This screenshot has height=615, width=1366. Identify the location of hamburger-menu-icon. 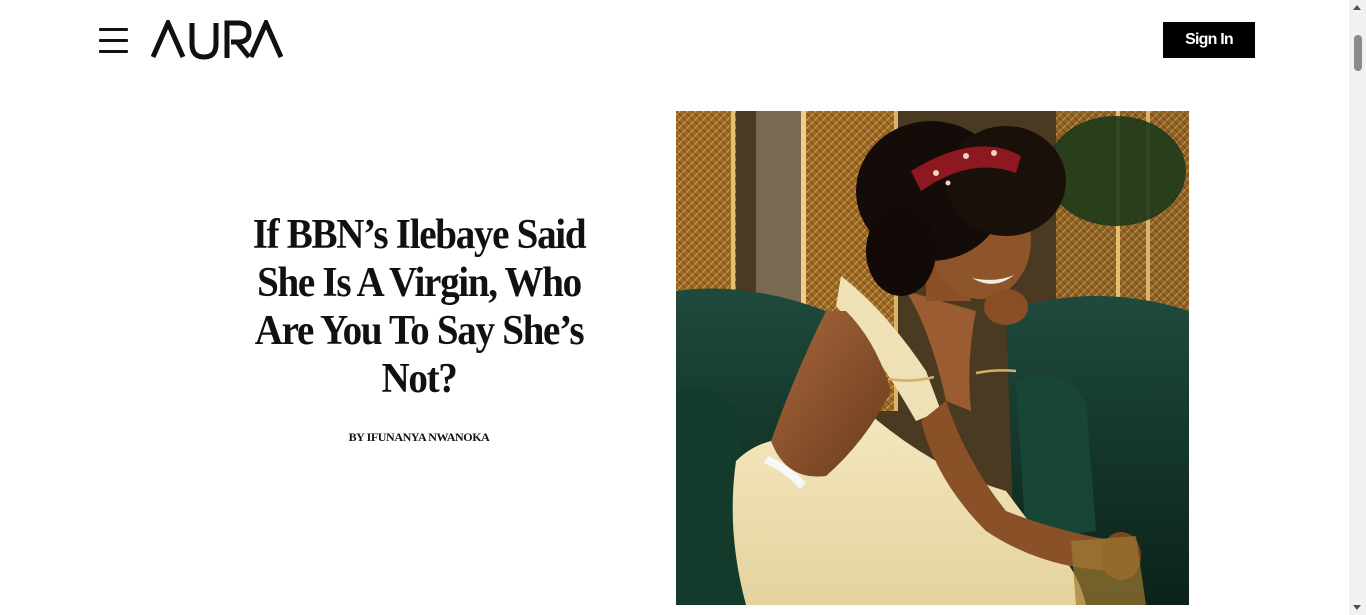
(114, 40).